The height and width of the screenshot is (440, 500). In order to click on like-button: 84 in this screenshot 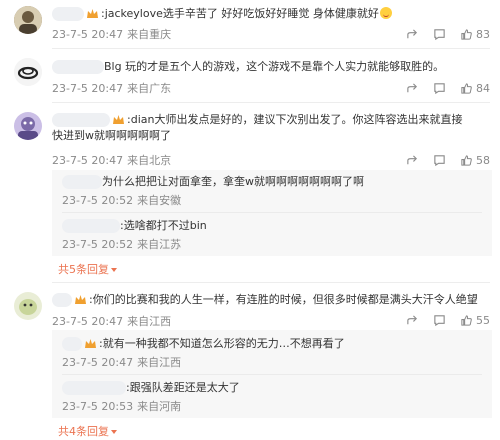, I will do `click(475, 88)`.